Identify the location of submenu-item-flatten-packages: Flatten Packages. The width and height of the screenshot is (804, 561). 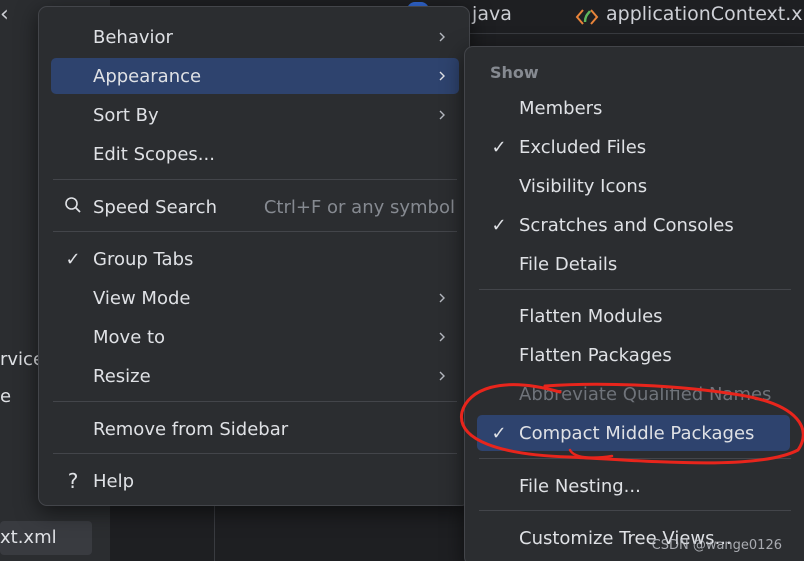
(633, 355).